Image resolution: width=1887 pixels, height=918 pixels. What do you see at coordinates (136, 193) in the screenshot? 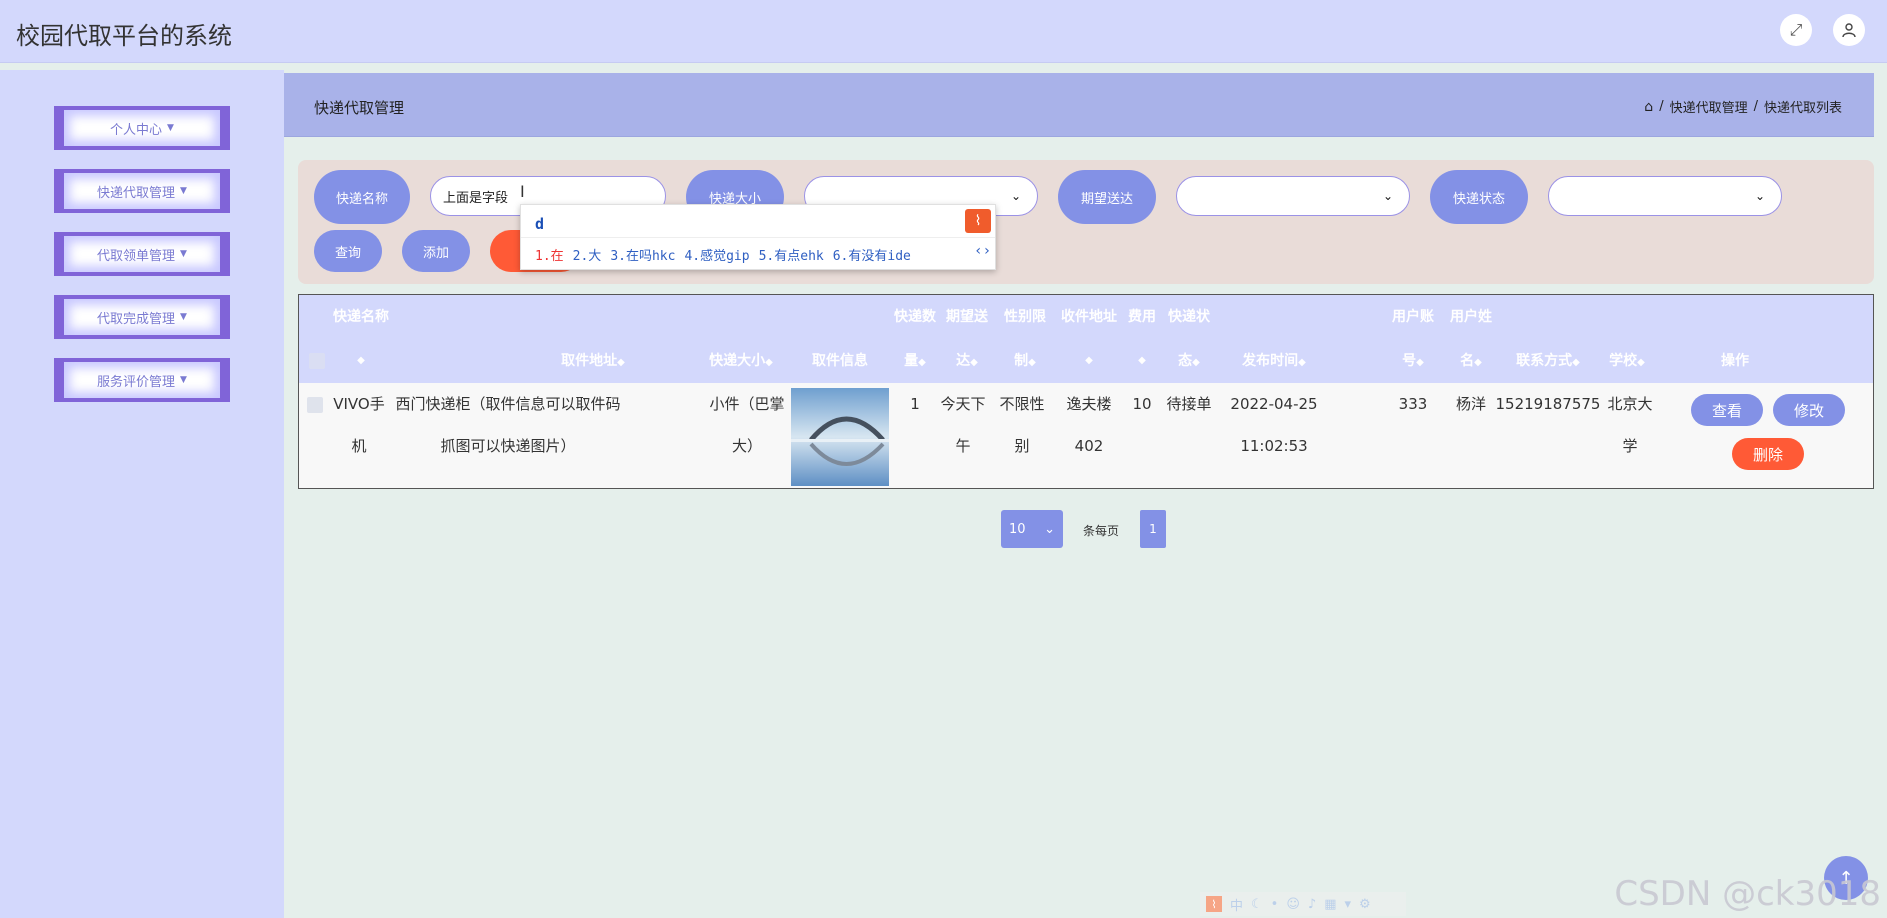
I see `sidebar-item-label: 快递代取管理` at bounding box center [136, 193].